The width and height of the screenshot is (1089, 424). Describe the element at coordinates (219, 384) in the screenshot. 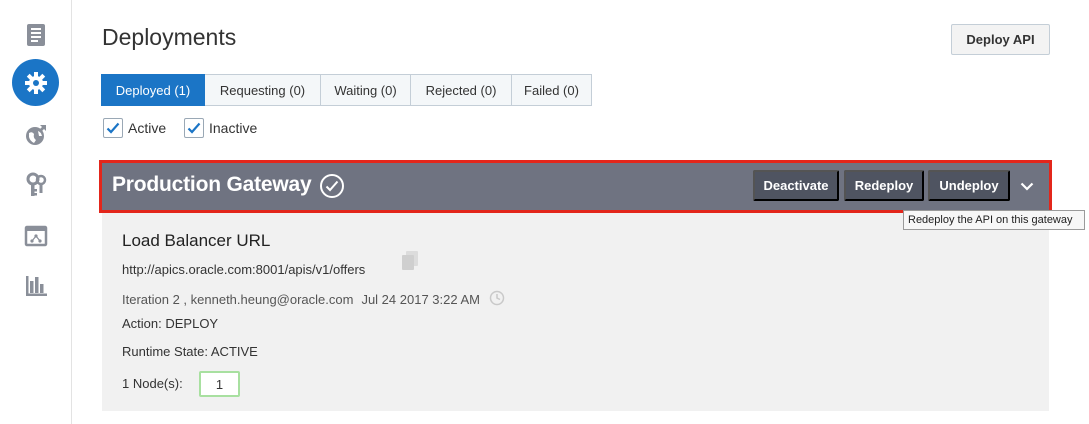

I see `nodes-input: 1` at that location.